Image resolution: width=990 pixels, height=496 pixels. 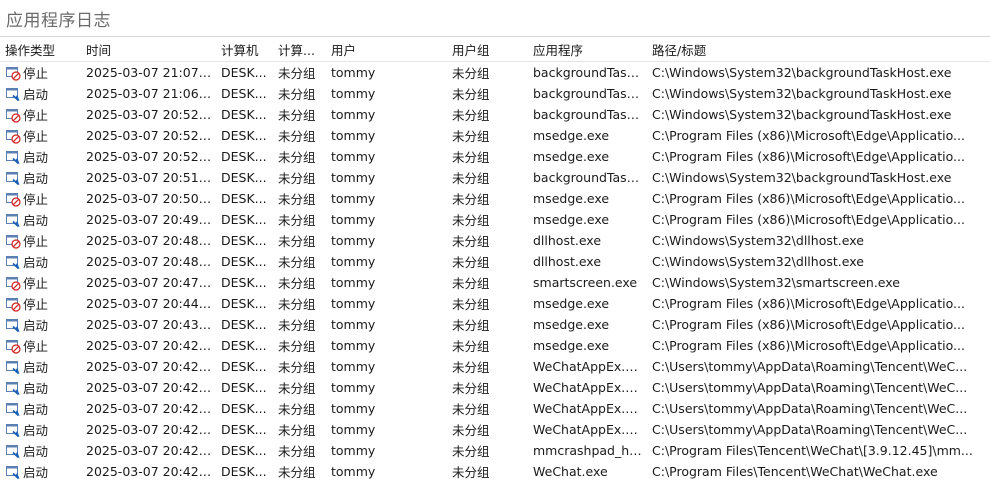 I want to click on application-cell: dllhost.exe, so click(x=567, y=240).